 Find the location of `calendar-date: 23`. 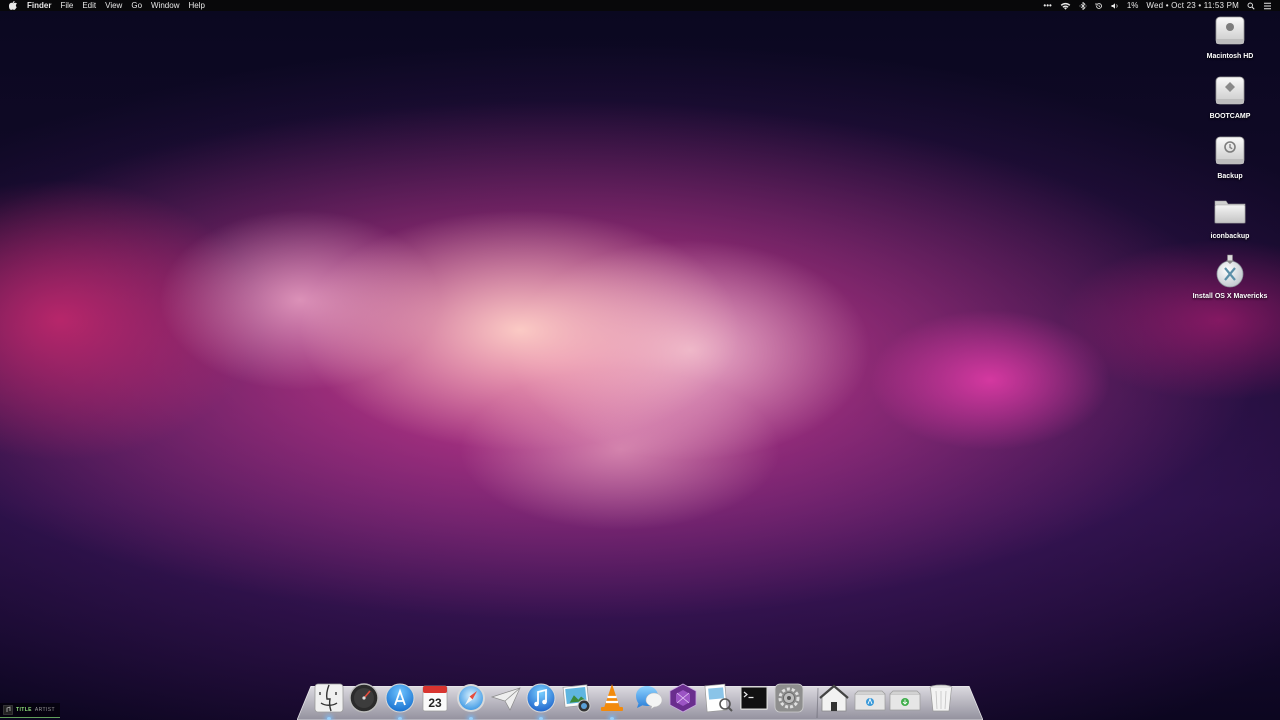

calendar-date: 23 is located at coordinates (435, 703).